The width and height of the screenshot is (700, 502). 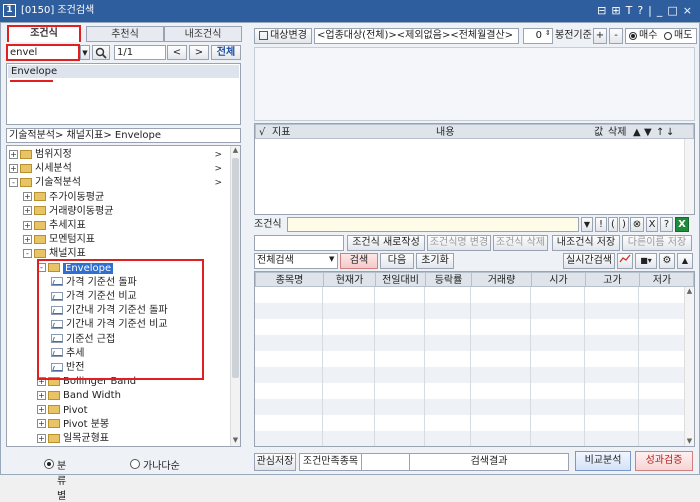 I want to click on page-indicator: 1/1, so click(x=140, y=52).